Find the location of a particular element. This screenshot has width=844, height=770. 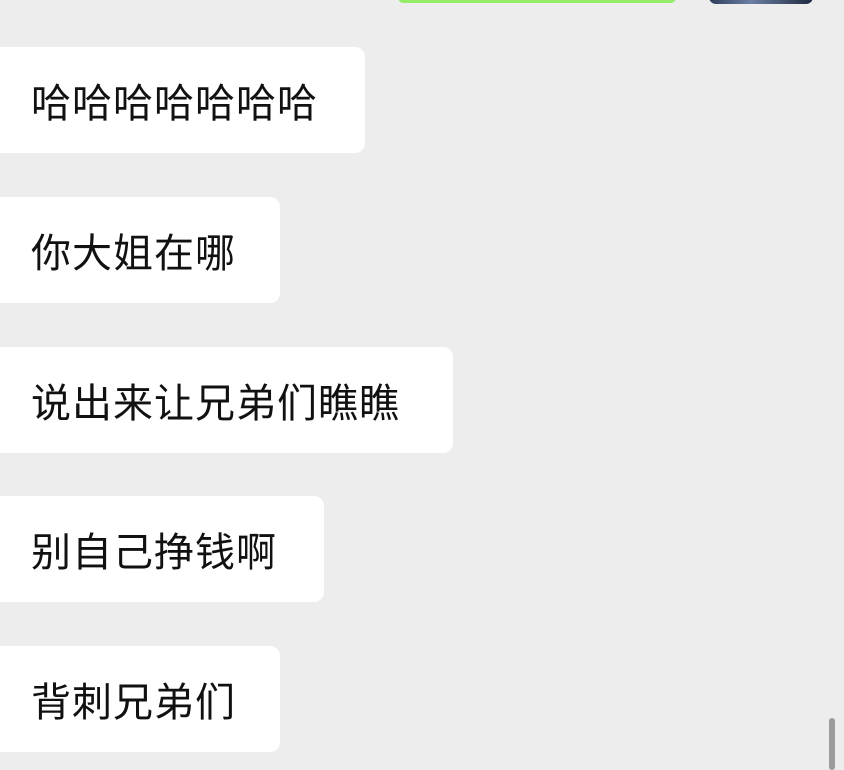

message-text: 背刺兄弟们 is located at coordinates (133, 703).